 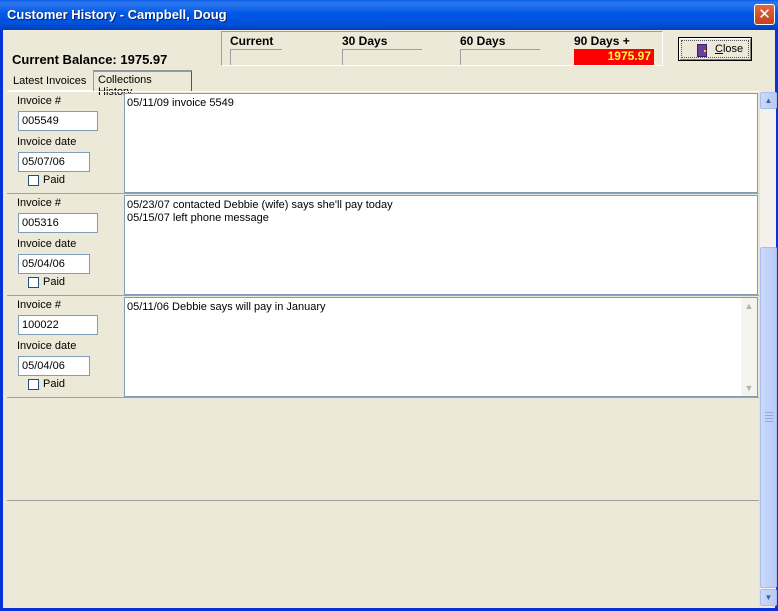 I want to click on aging-60: 60 Days, so click(x=515, y=50).